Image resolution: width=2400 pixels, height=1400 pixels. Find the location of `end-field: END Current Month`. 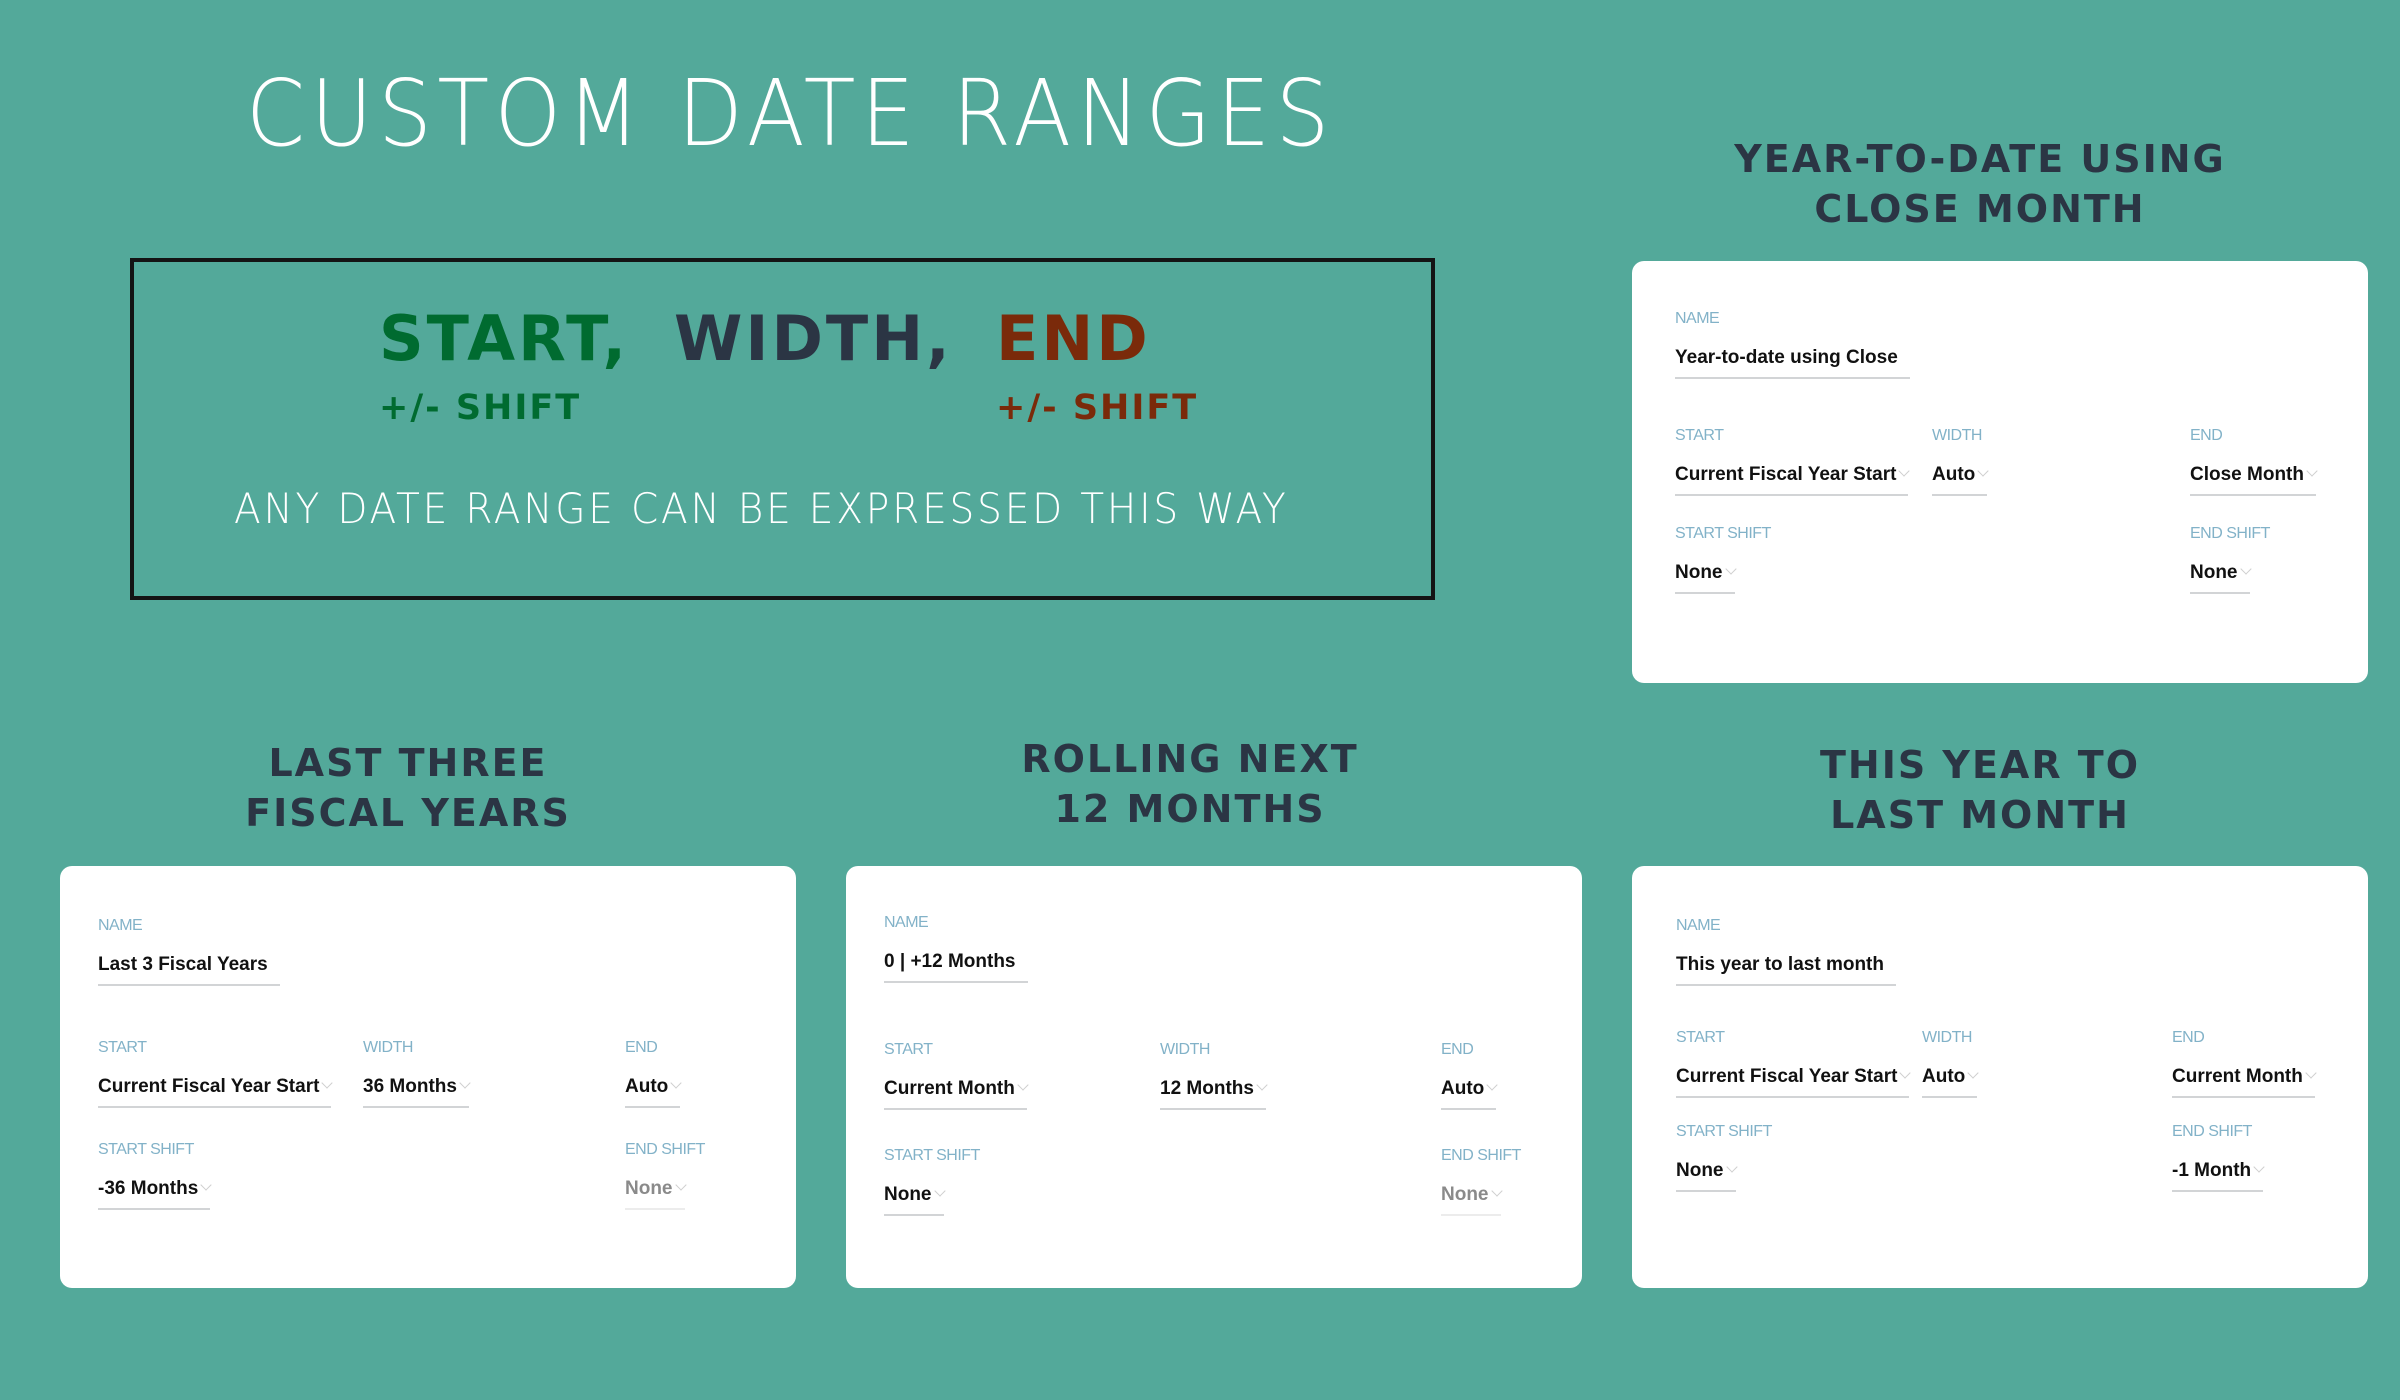

end-field: END Current Month is located at coordinates (2244, 1063).